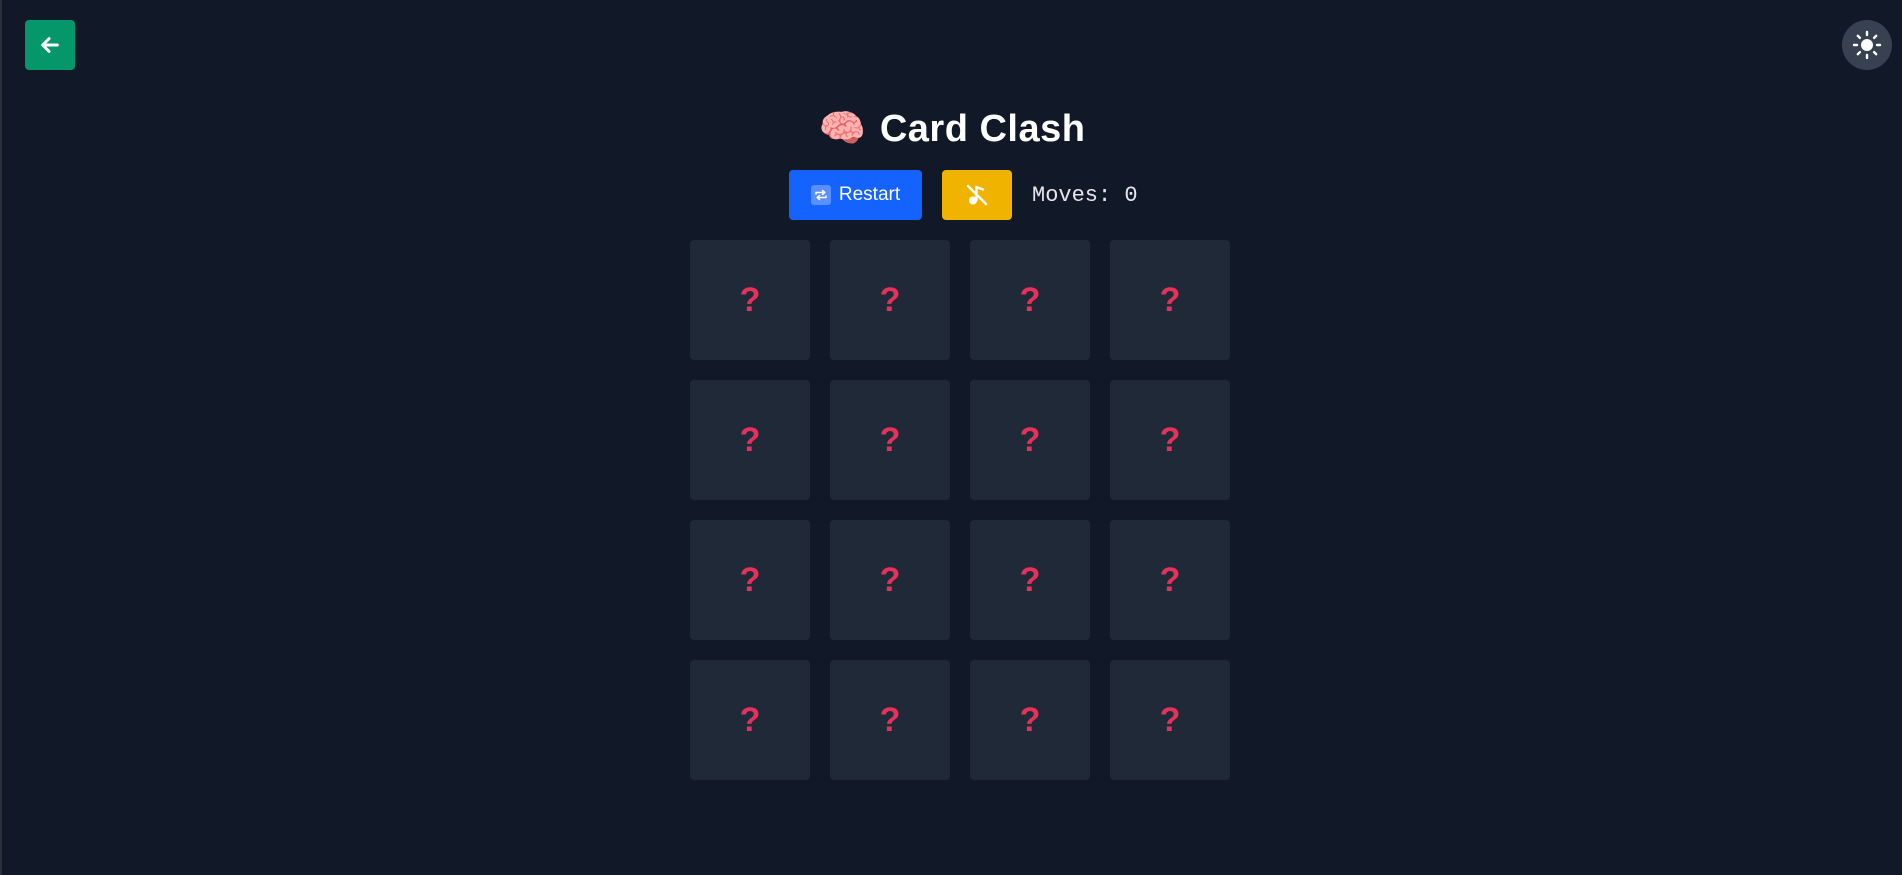  What do you see at coordinates (820, 195) in the screenshot?
I see `repeat-icon` at bounding box center [820, 195].